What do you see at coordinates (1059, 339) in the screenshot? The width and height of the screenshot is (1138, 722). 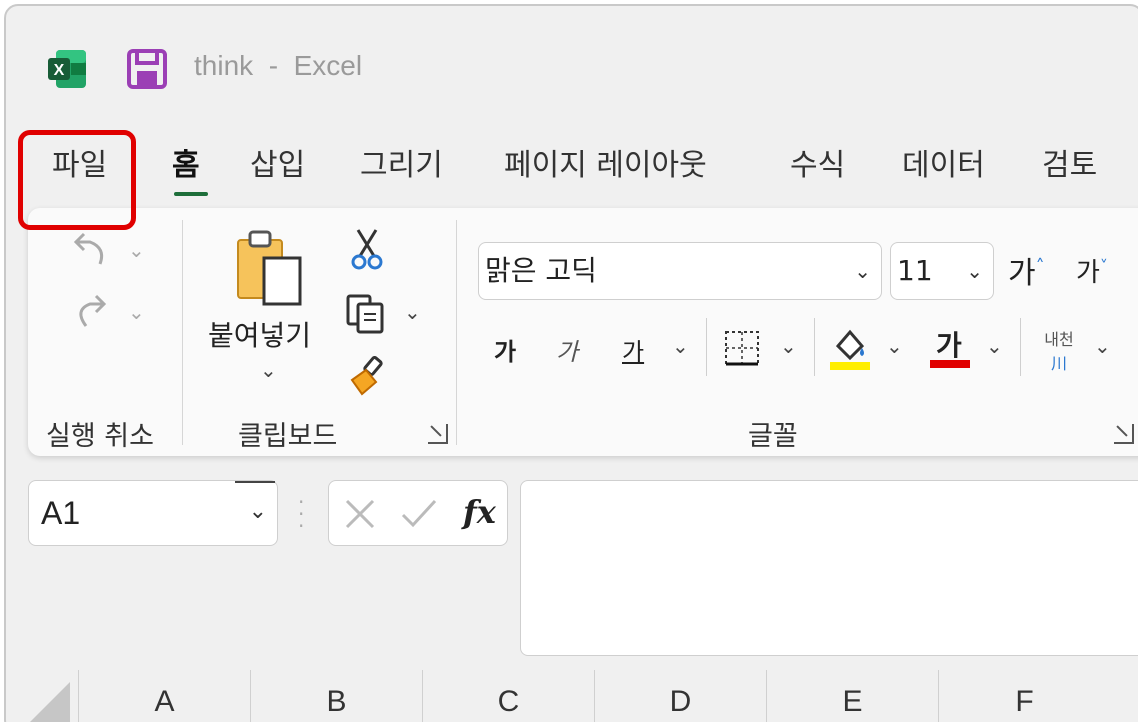 I see `phonetic-top-text: 내천` at bounding box center [1059, 339].